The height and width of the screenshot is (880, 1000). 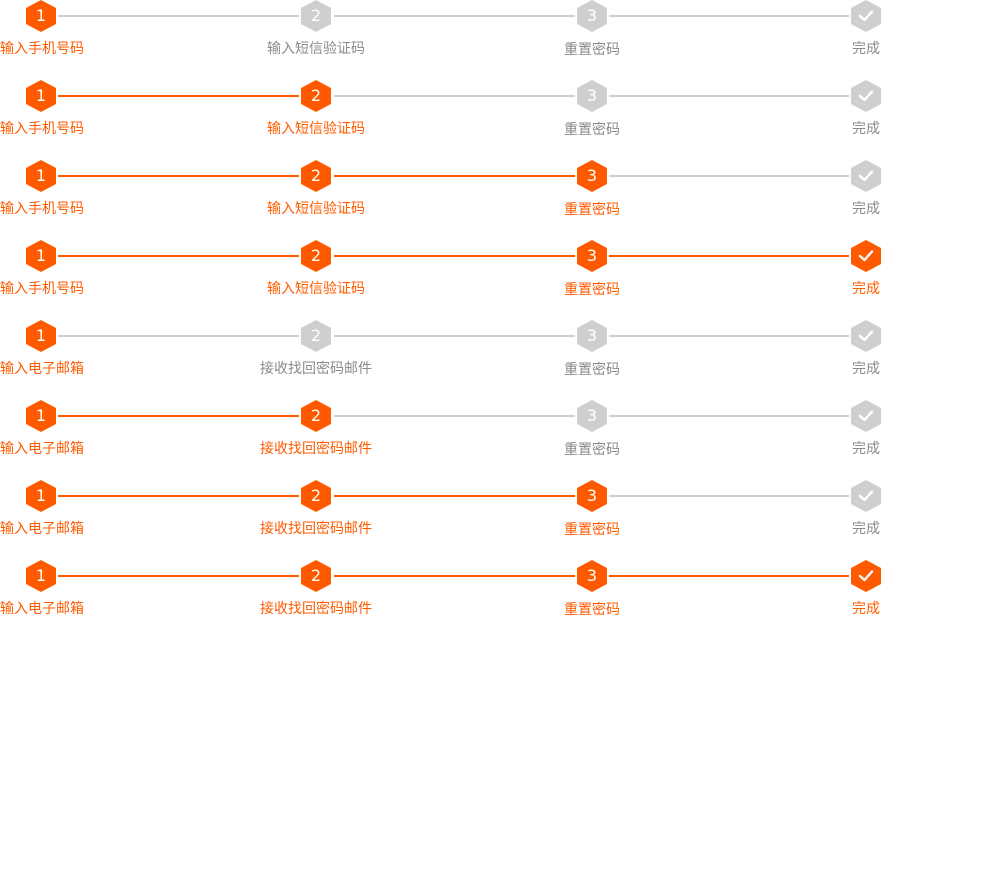 I want to click on stepper-phone-2: 1 输入手机号码 2 输入短信验证码 3 重置密码 完成, so click(x=500, y=120).